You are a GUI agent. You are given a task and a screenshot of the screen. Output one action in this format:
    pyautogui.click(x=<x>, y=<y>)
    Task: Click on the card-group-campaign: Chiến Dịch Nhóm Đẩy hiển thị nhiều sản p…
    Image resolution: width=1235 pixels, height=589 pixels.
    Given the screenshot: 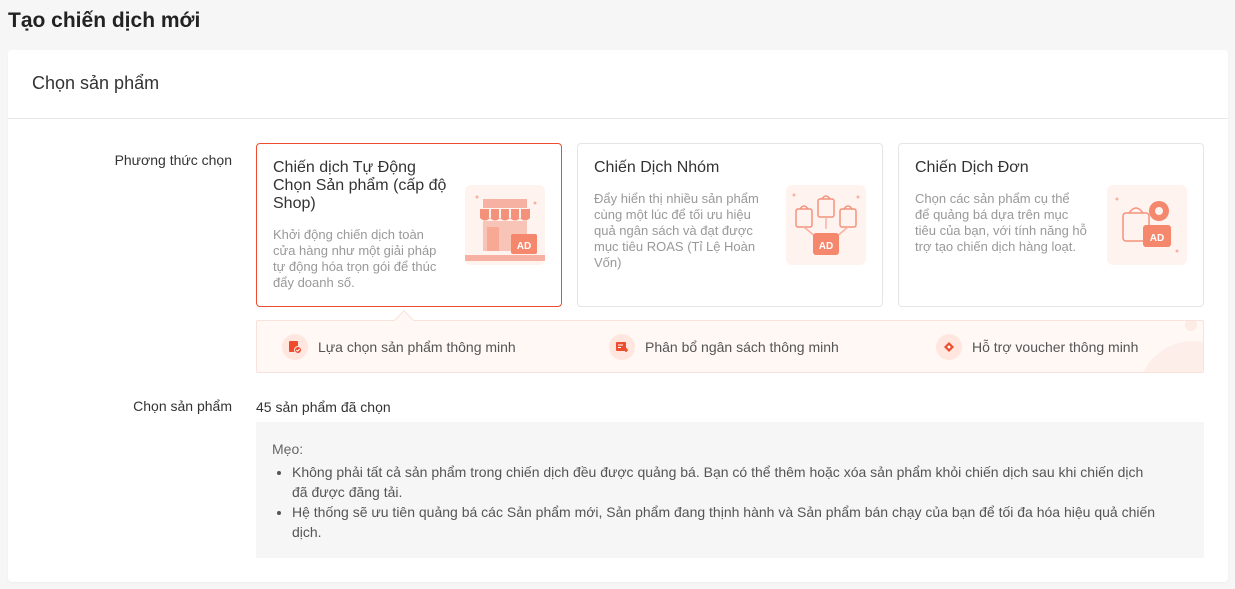 What is the action you would take?
    pyautogui.click(x=730, y=225)
    